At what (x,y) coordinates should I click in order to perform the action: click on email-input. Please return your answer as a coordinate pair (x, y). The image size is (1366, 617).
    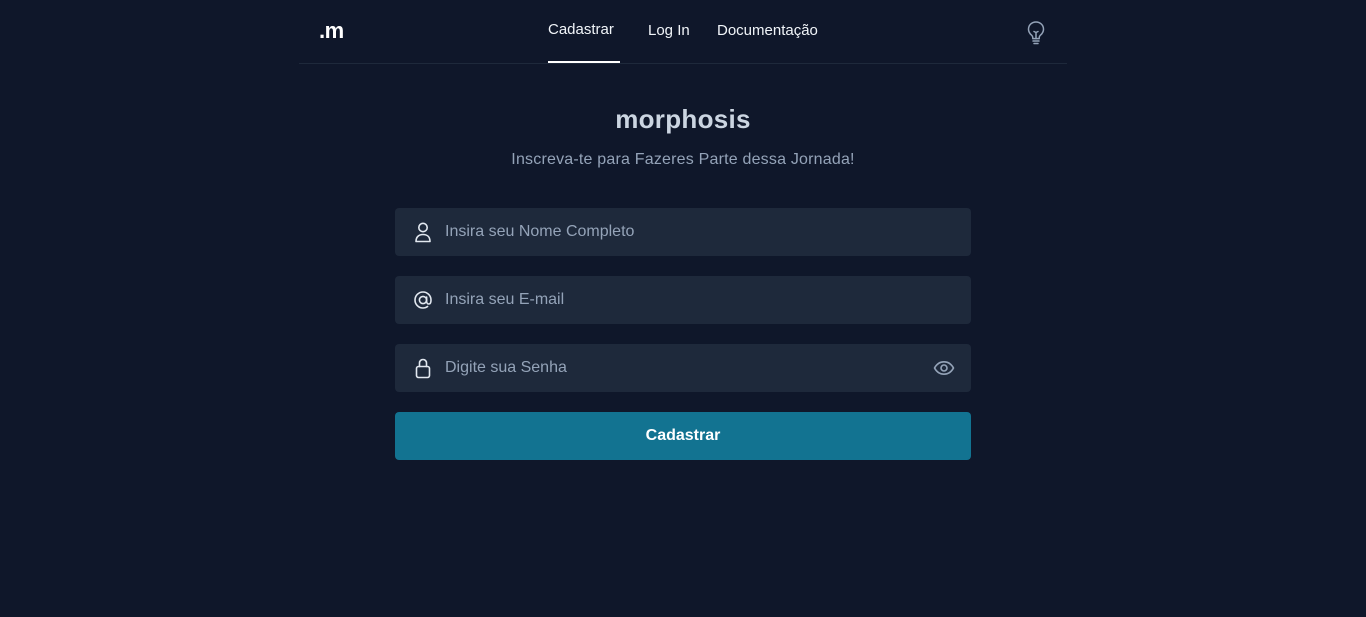
    Looking at the image, I should click on (680, 300).